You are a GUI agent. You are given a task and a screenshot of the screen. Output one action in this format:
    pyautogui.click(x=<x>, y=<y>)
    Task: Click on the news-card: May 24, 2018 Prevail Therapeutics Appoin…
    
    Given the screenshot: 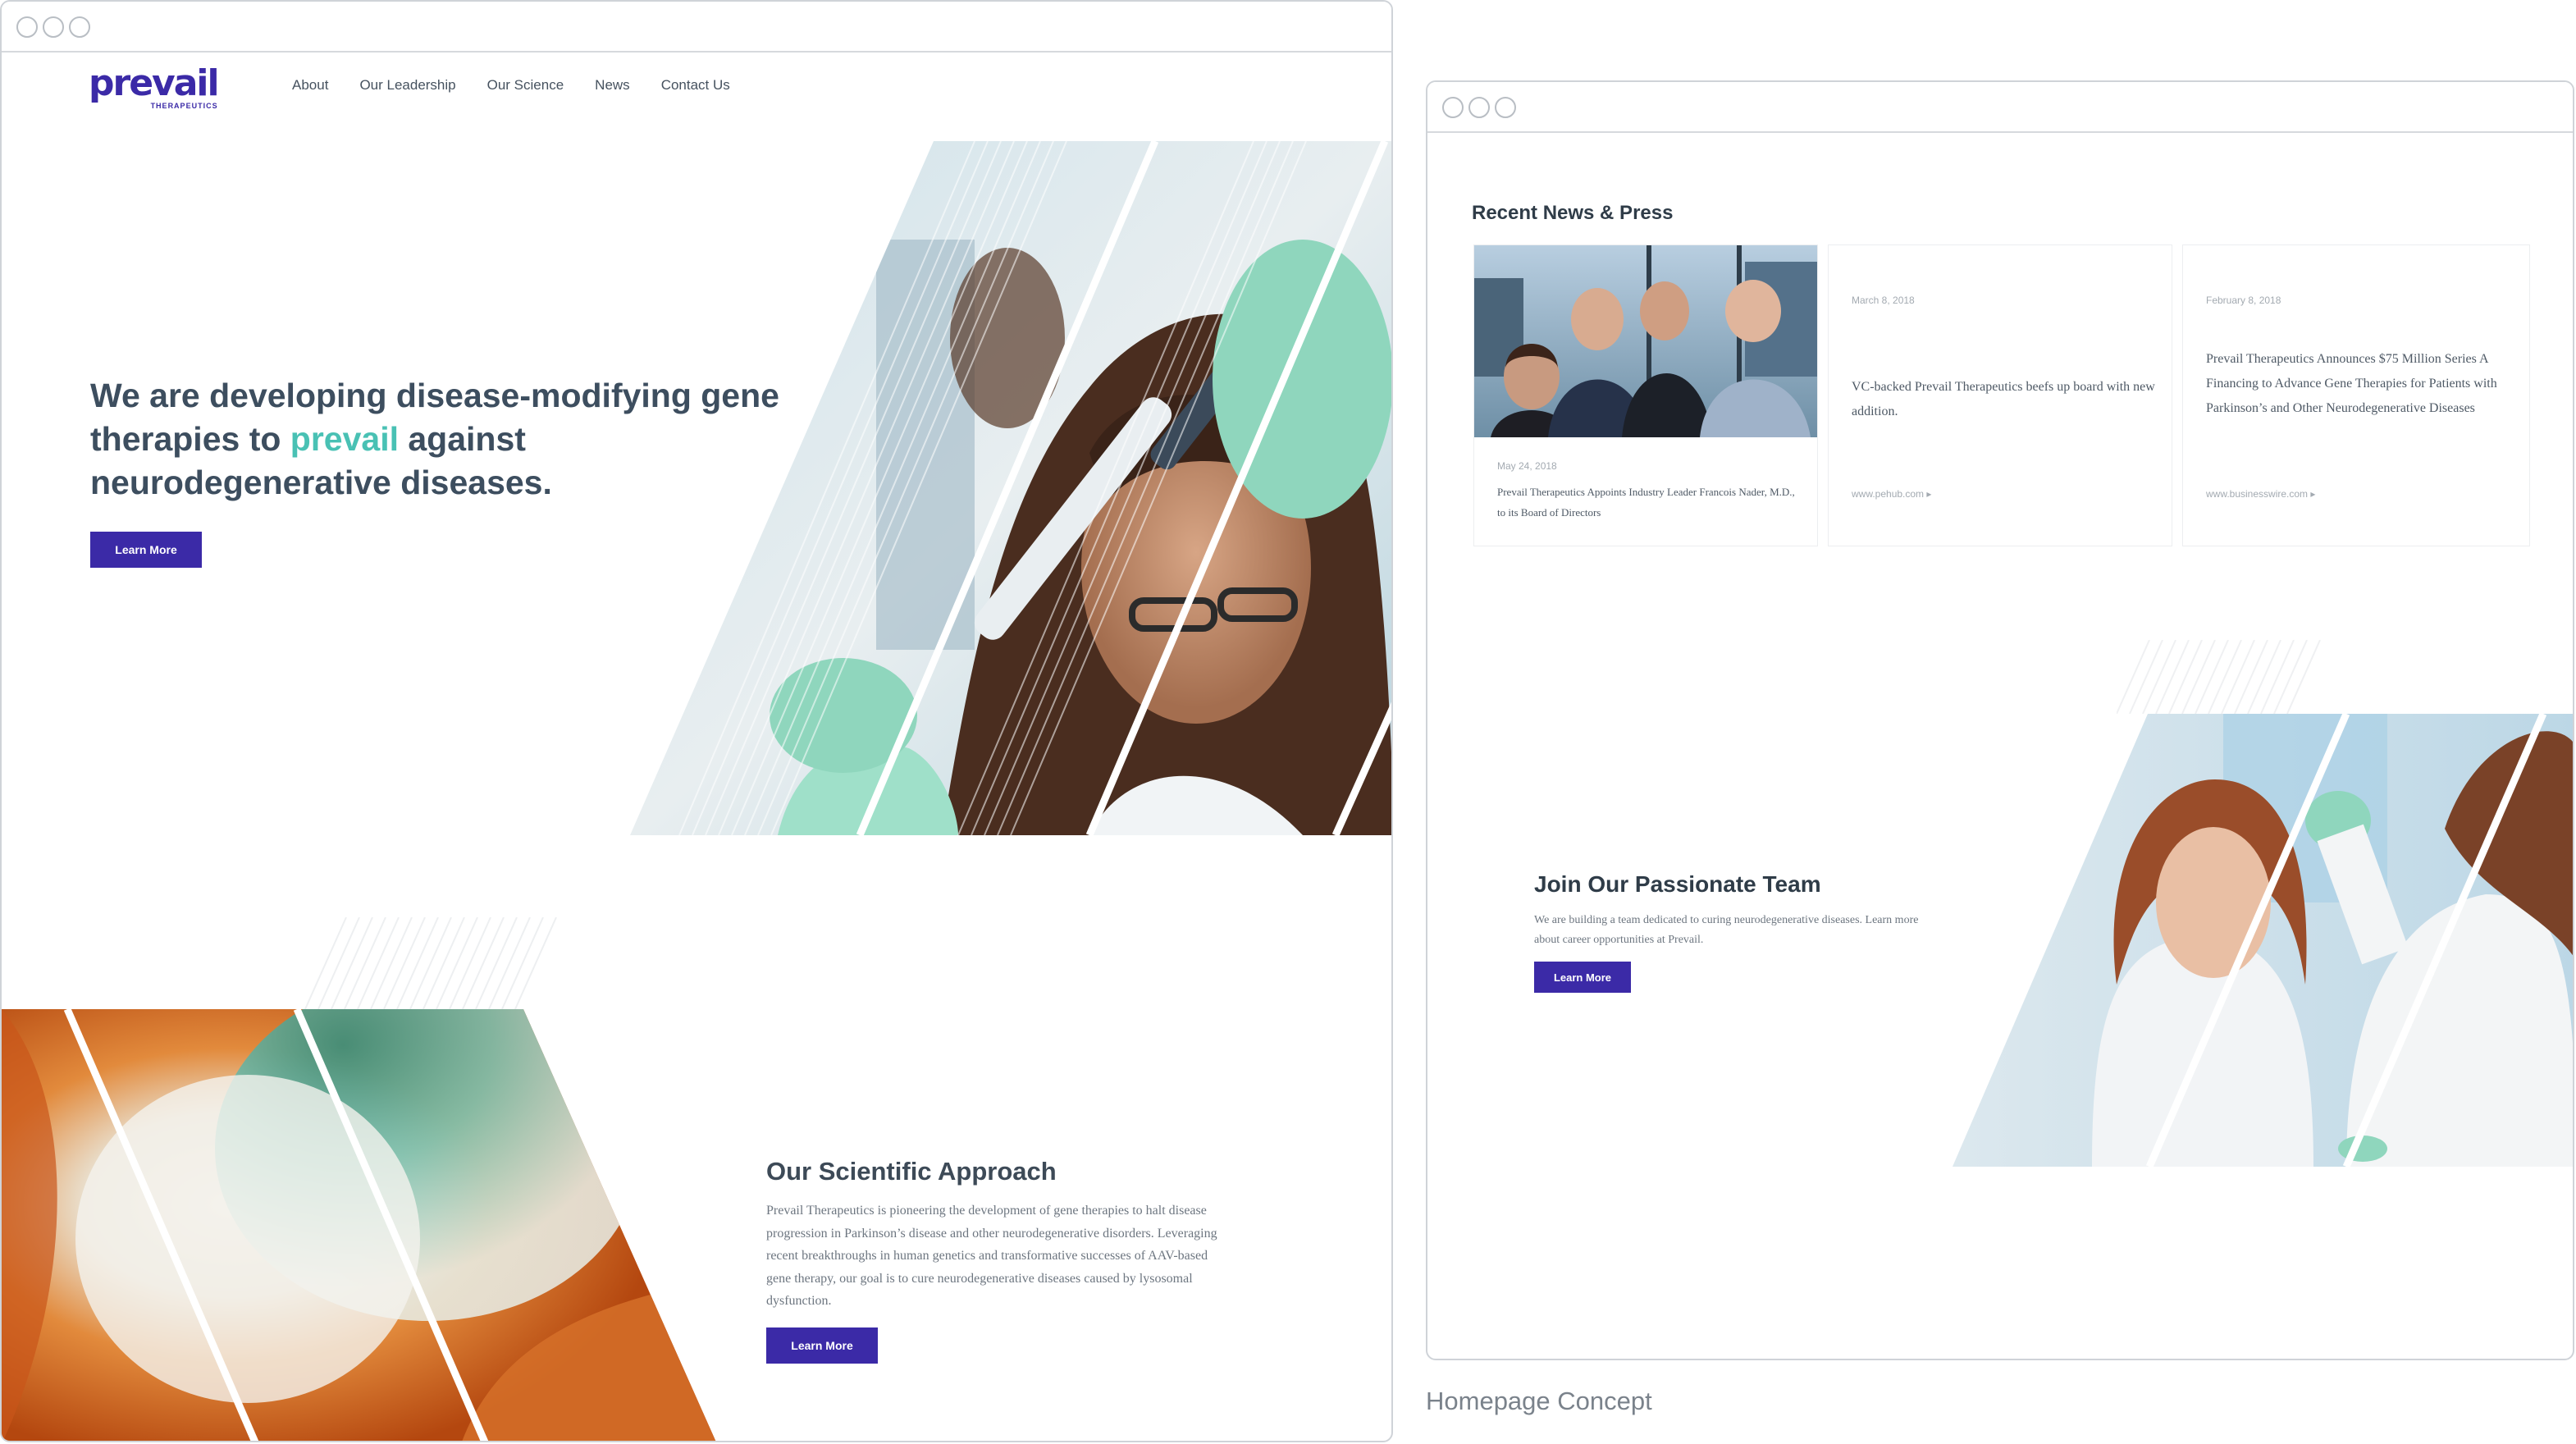 What is the action you would take?
    pyautogui.click(x=1646, y=395)
    